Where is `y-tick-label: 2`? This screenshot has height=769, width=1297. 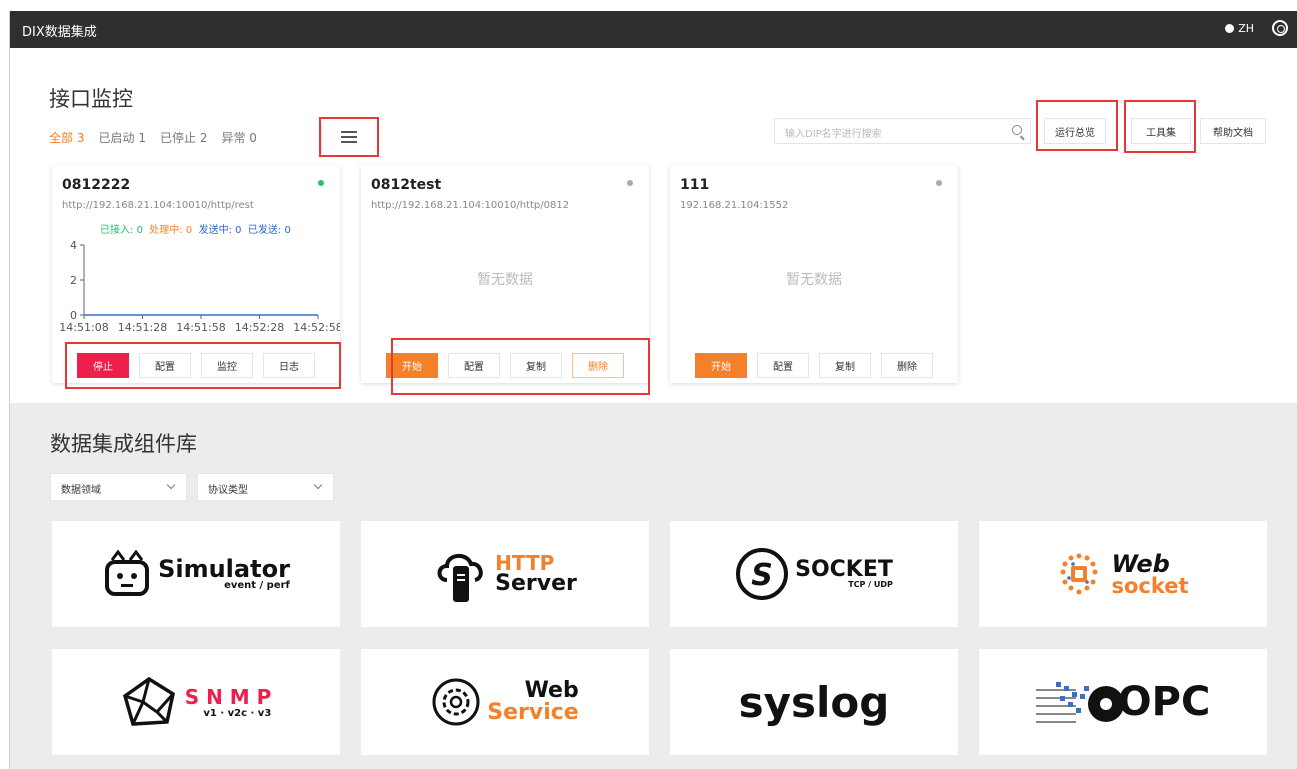
y-tick-label: 2 is located at coordinates (73, 280).